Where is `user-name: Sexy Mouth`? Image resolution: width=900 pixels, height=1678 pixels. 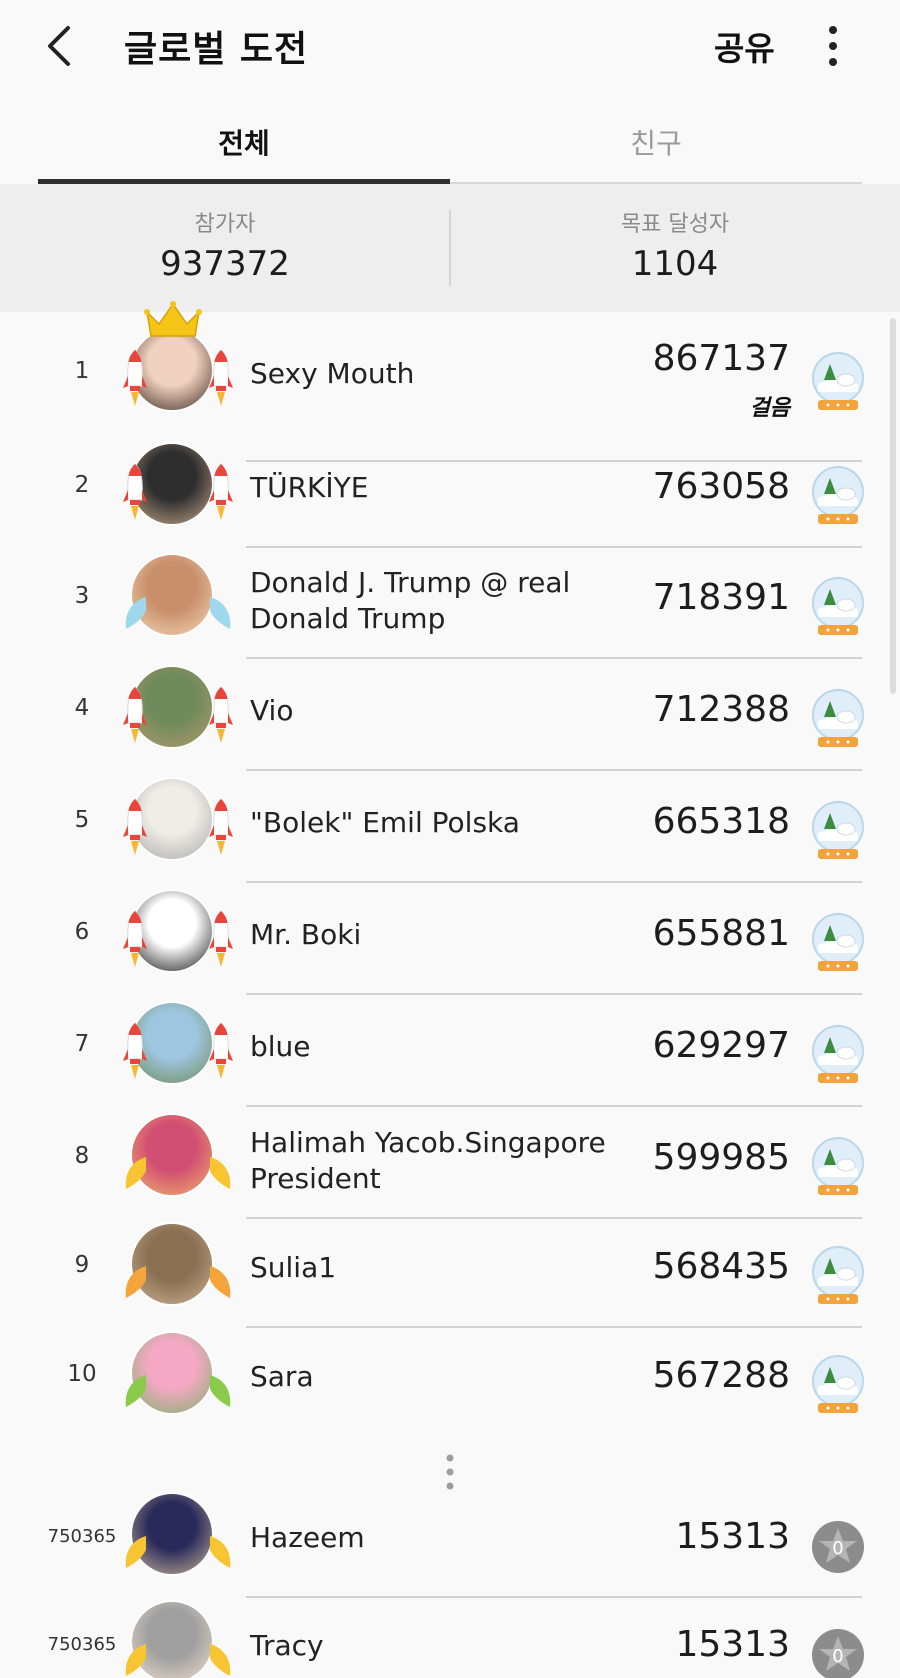 user-name: Sexy Mouth is located at coordinates (332, 373).